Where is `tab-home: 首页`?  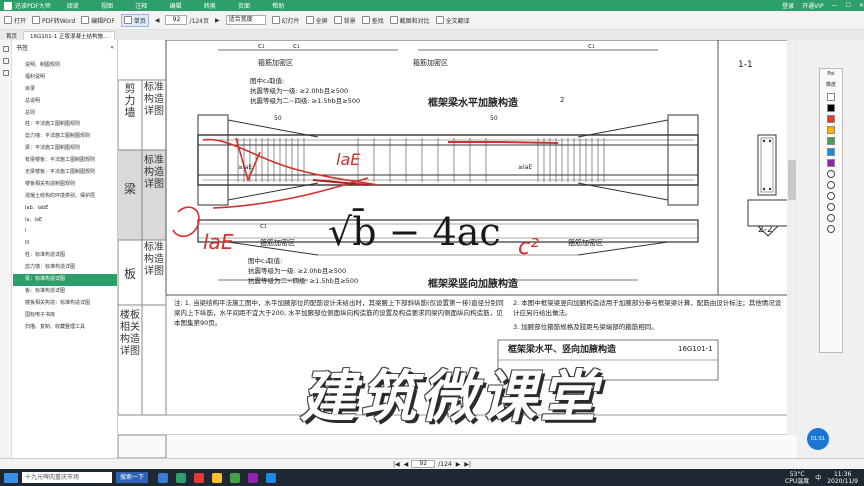
tab-home: 首页 is located at coordinates (12, 35).